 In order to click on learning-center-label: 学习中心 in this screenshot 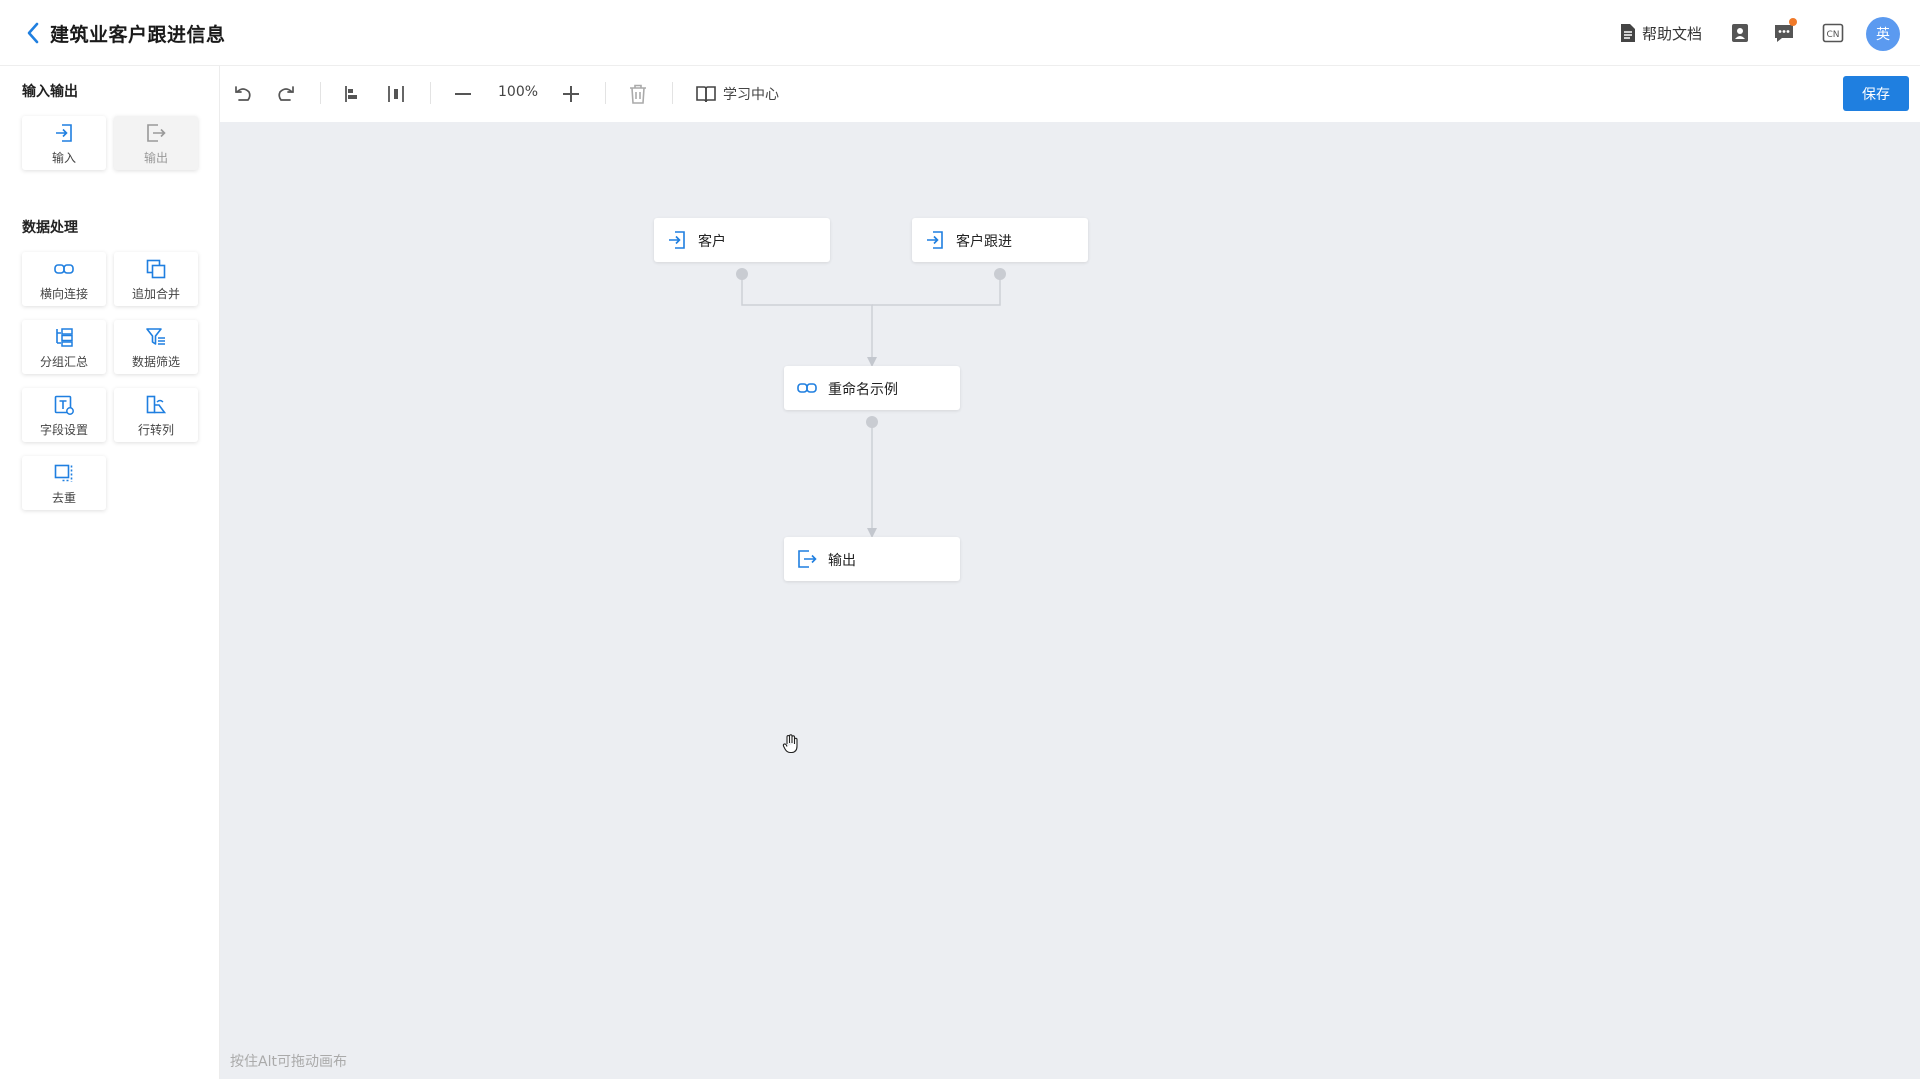, I will do `click(751, 95)`.